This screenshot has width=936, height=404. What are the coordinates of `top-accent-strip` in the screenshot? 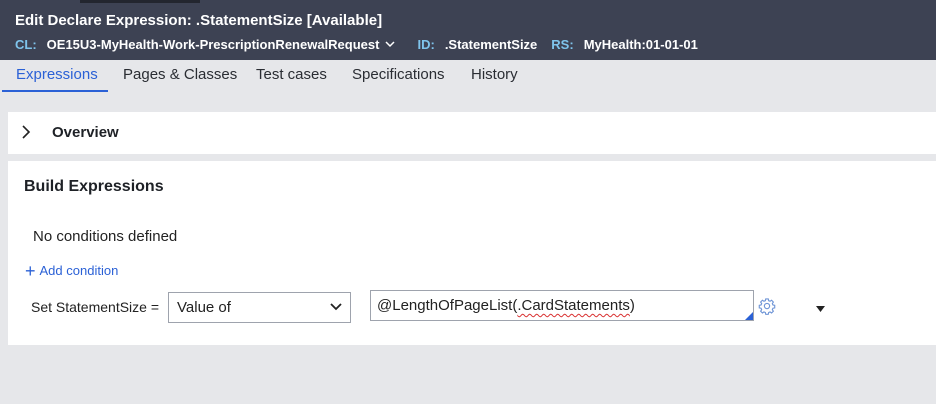 It's located at (140, 1).